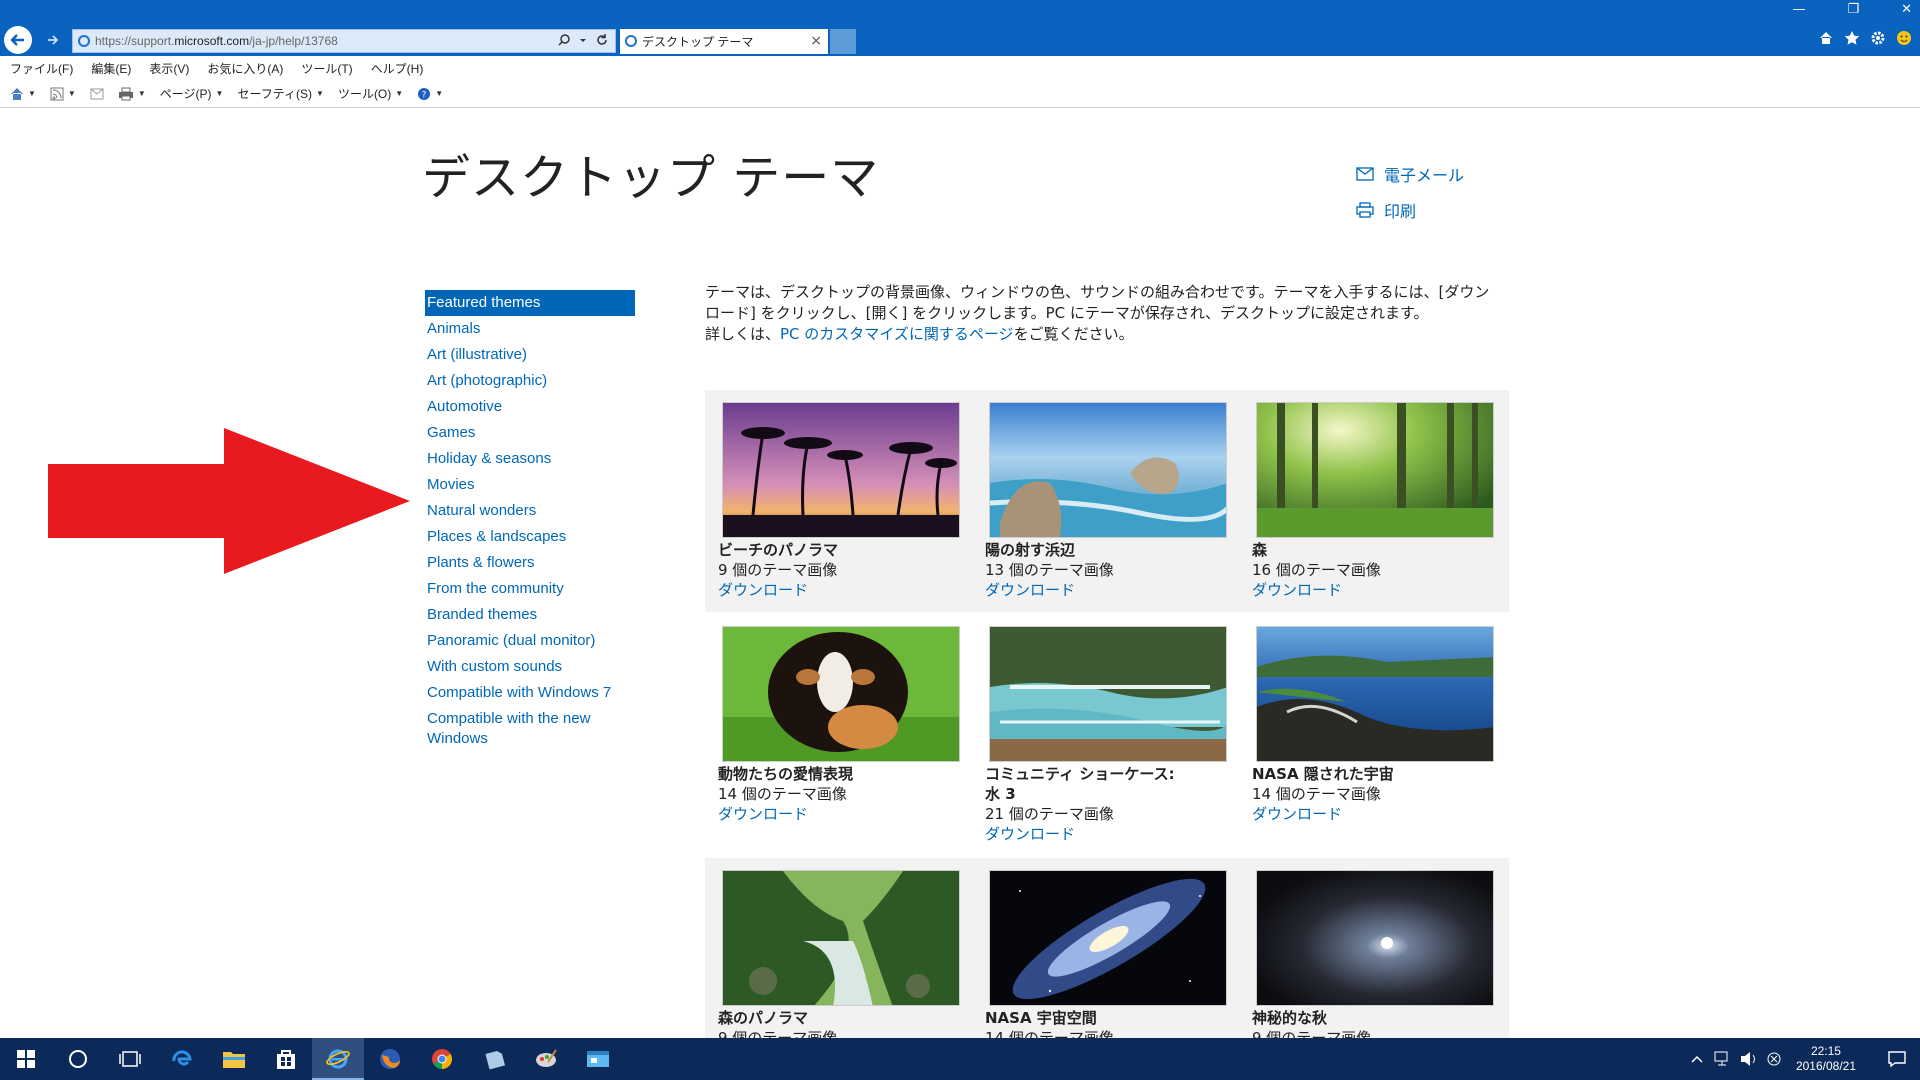  Describe the element at coordinates (1697, 1059) in the screenshot. I see `chevron-up-icon` at that location.